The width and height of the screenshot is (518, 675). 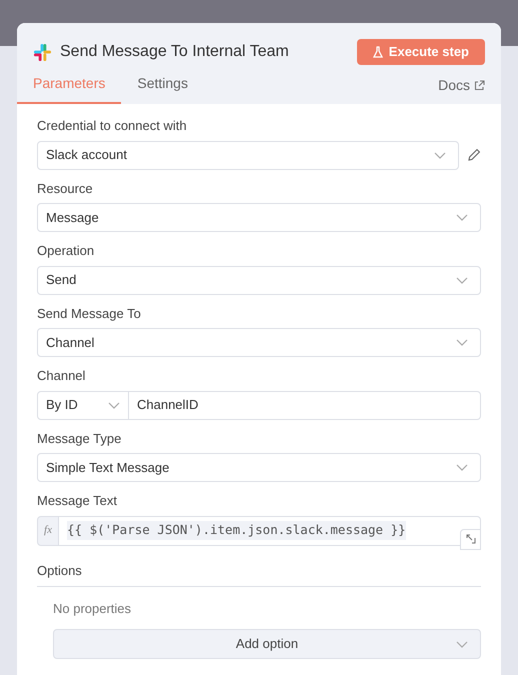 What do you see at coordinates (83, 405) in the screenshot?
I see `mode-select: By ID` at bounding box center [83, 405].